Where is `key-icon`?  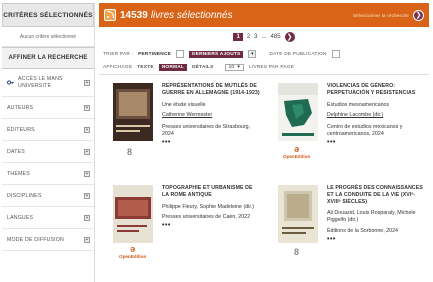
key-icon is located at coordinates (10, 82).